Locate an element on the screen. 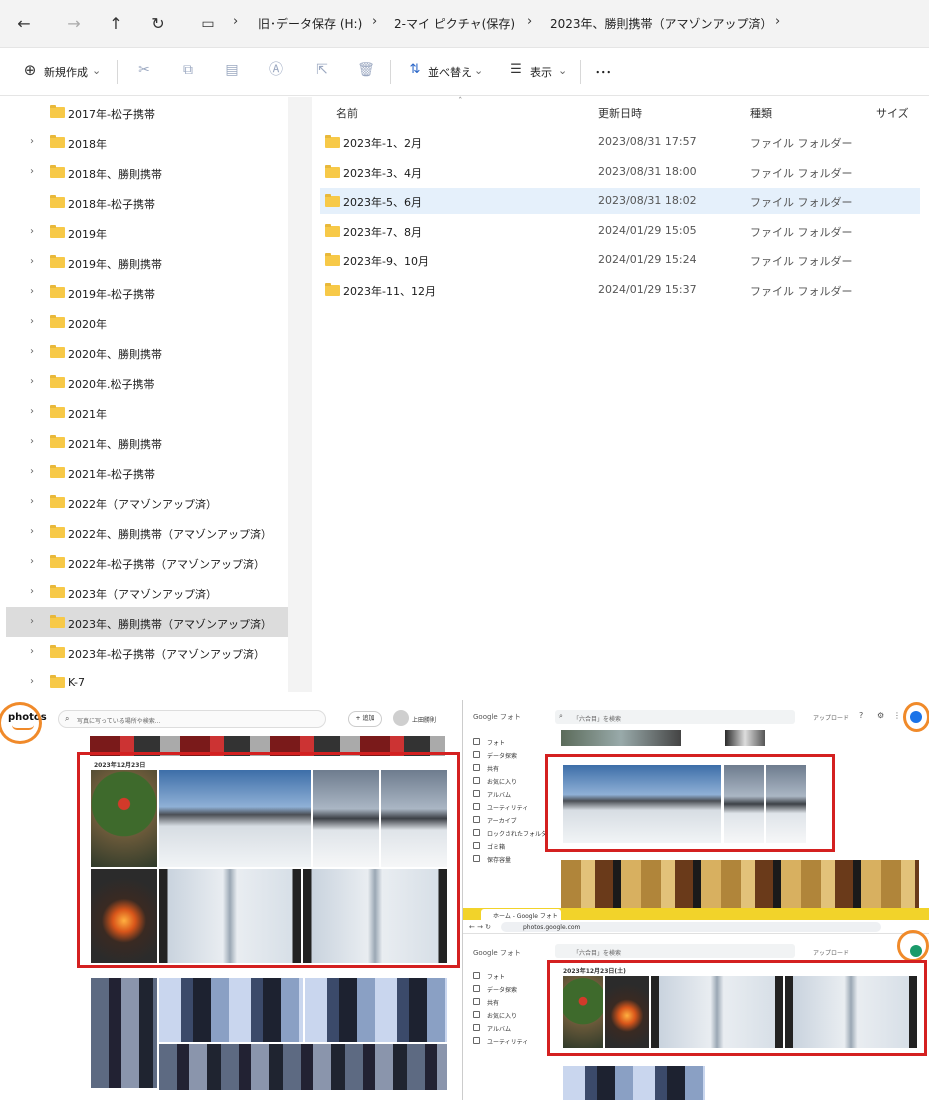 Image resolution: width=929 pixels, height=1100 pixels. add-button: + 追加 is located at coordinates (365, 719).